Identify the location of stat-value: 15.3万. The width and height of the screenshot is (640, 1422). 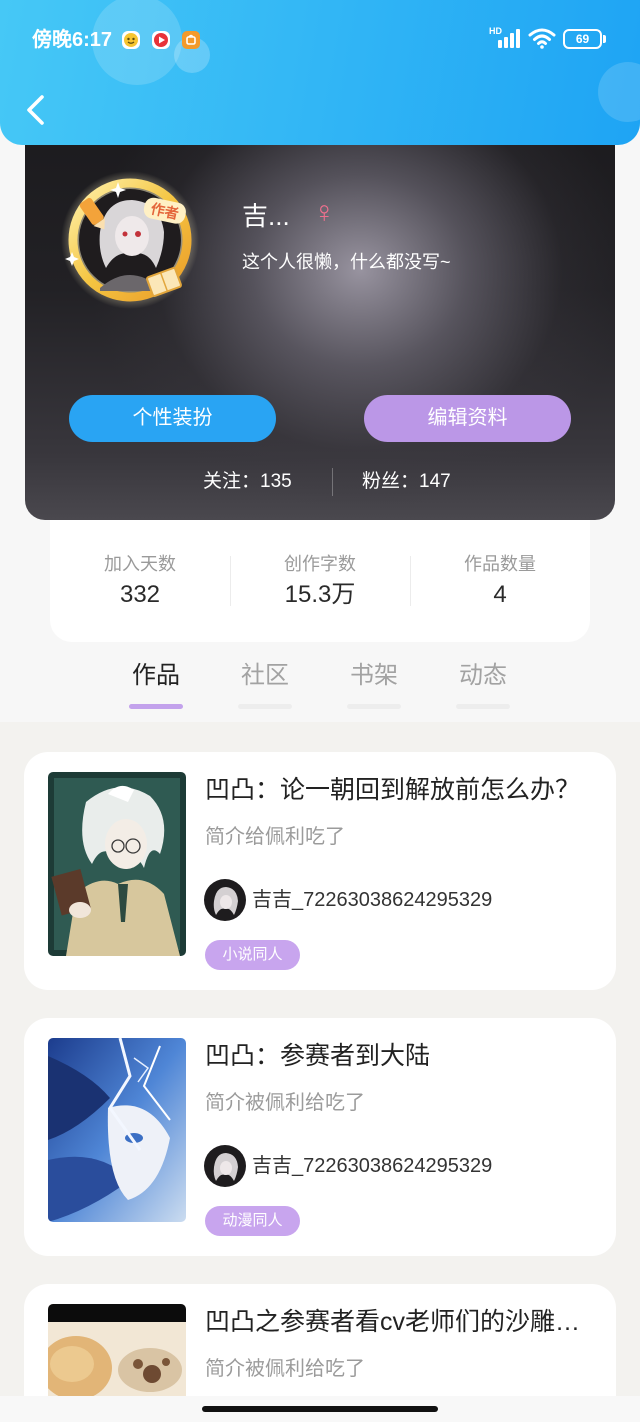
(320, 594).